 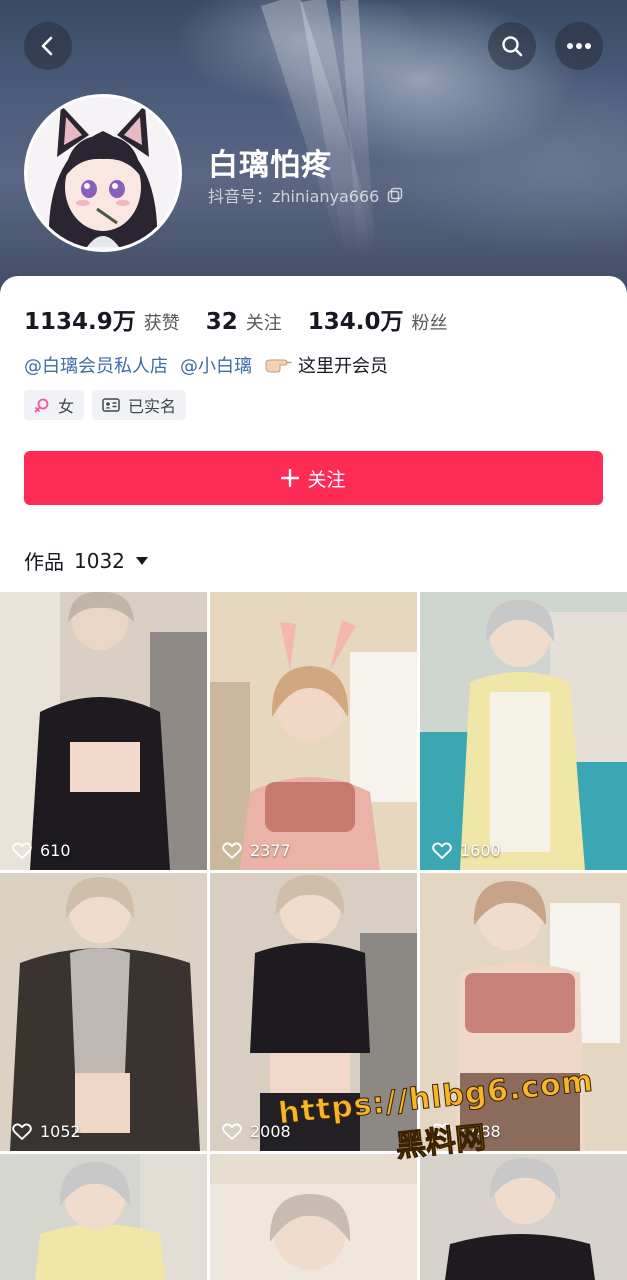 I want to click on profile-tags: 女 已实名, so click(x=105, y=405).